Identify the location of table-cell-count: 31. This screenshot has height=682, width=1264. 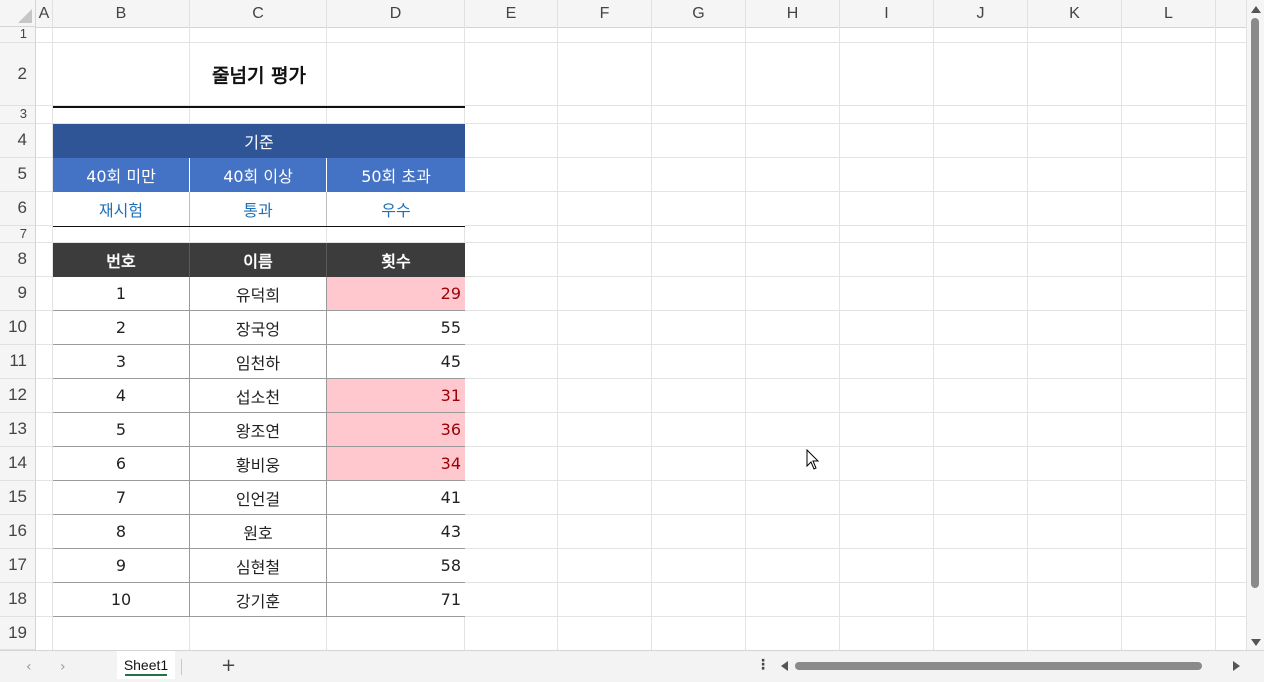
(396, 396).